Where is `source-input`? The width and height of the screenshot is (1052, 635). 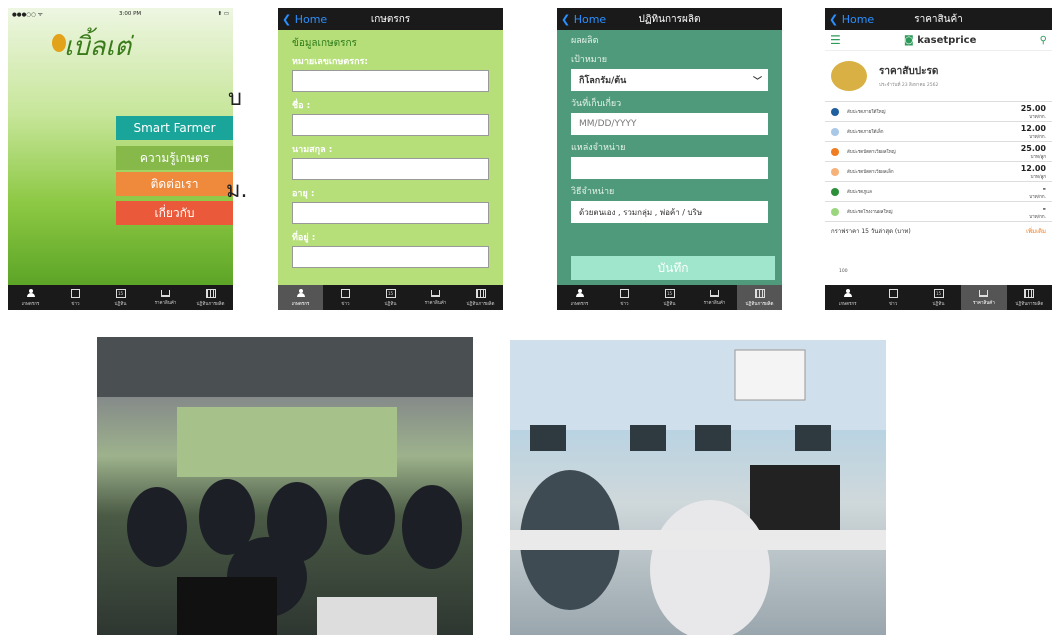
source-input is located at coordinates (669, 168).